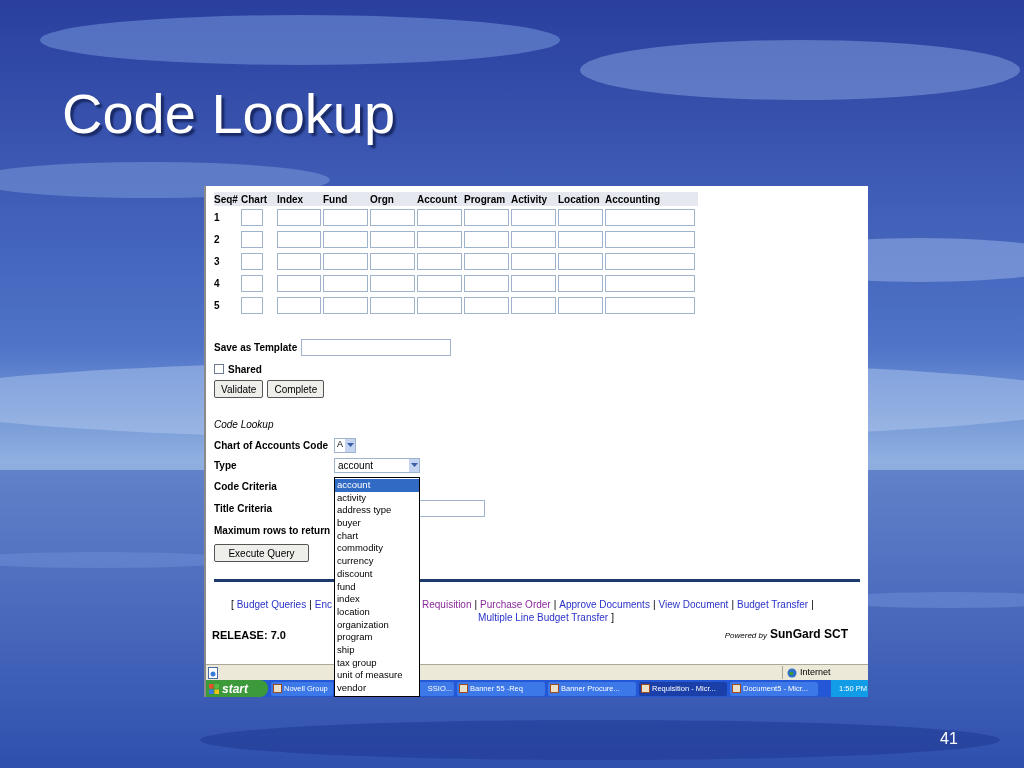  Describe the element at coordinates (377, 549) in the screenshot. I see `dropdown-option: commodity` at that location.